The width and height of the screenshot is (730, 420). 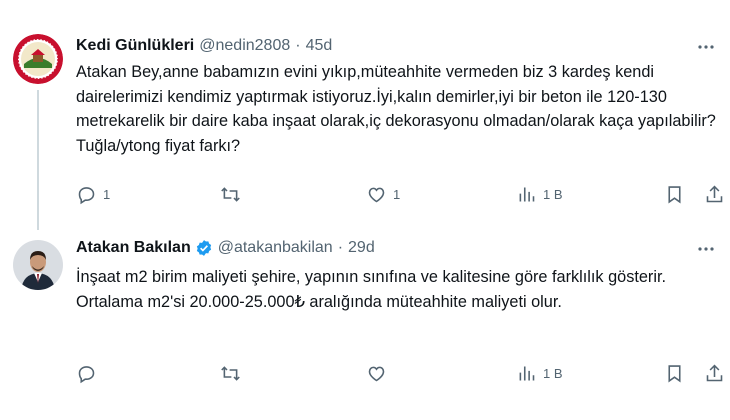 What do you see at coordinates (361, 248) in the screenshot?
I see `timestamp: 29d` at bounding box center [361, 248].